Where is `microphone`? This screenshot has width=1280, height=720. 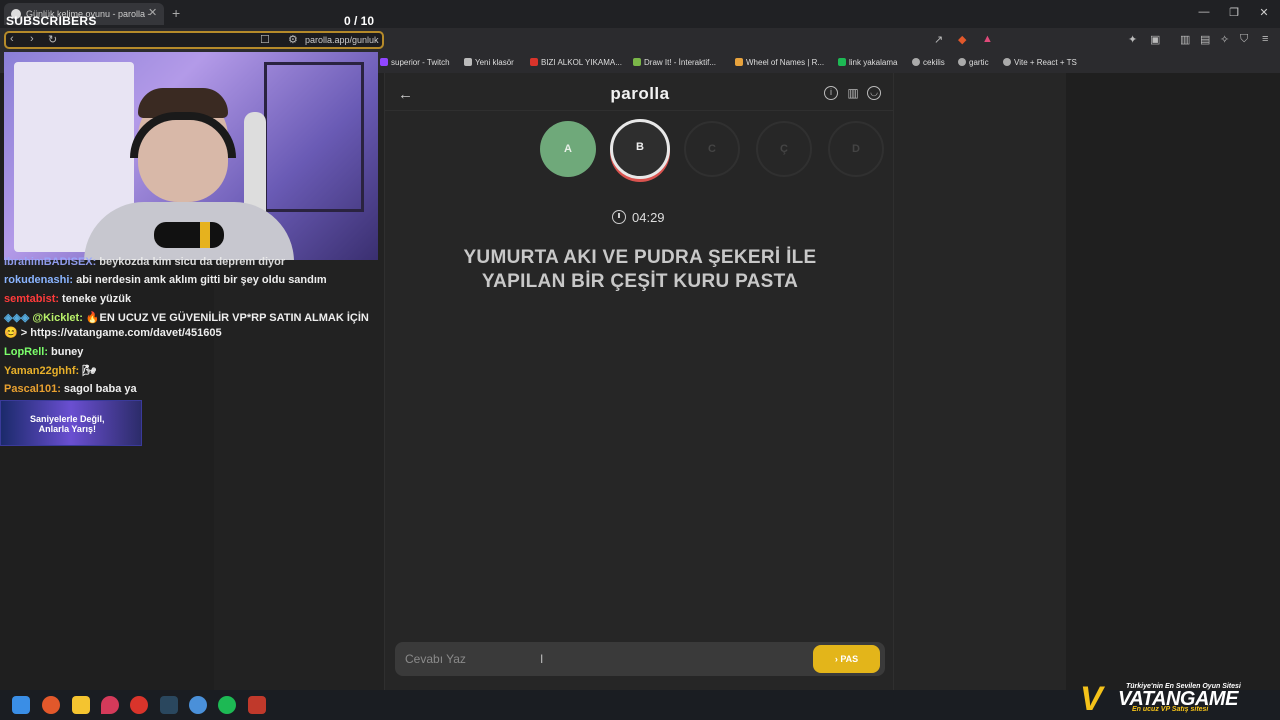 microphone is located at coordinates (189, 235).